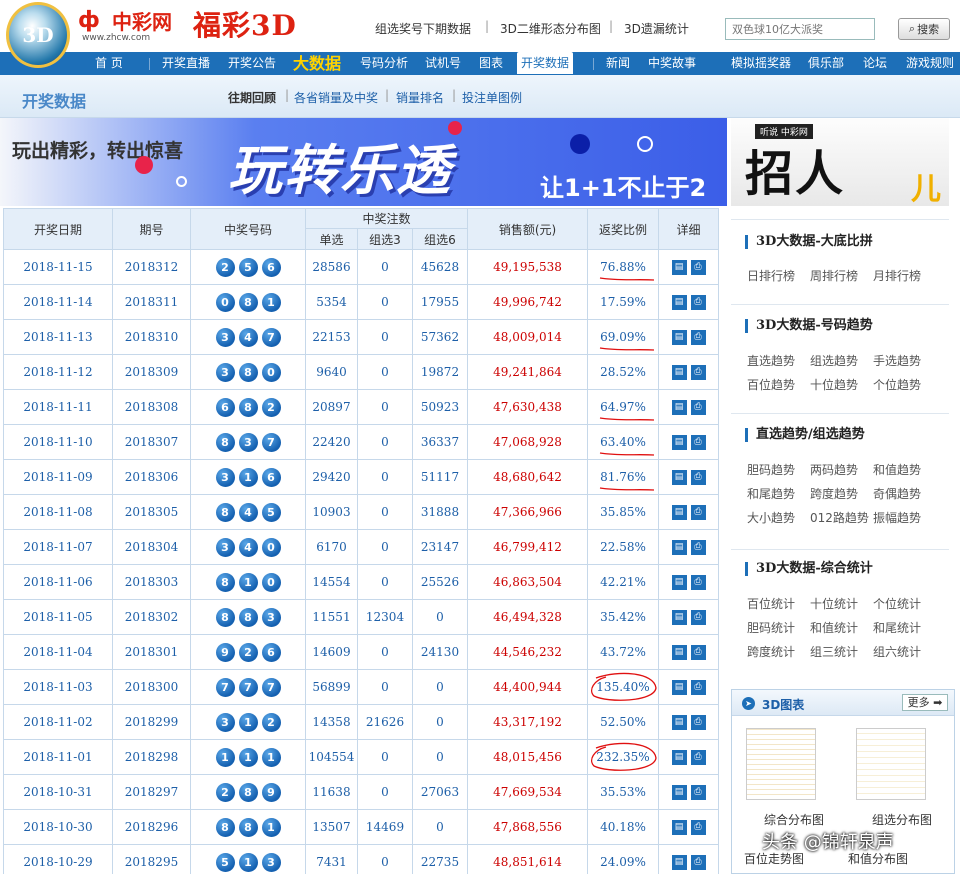  What do you see at coordinates (420, 97) in the screenshot?
I see `sub-link-sales-rank: 销量排名` at bounding box center [420, 97].